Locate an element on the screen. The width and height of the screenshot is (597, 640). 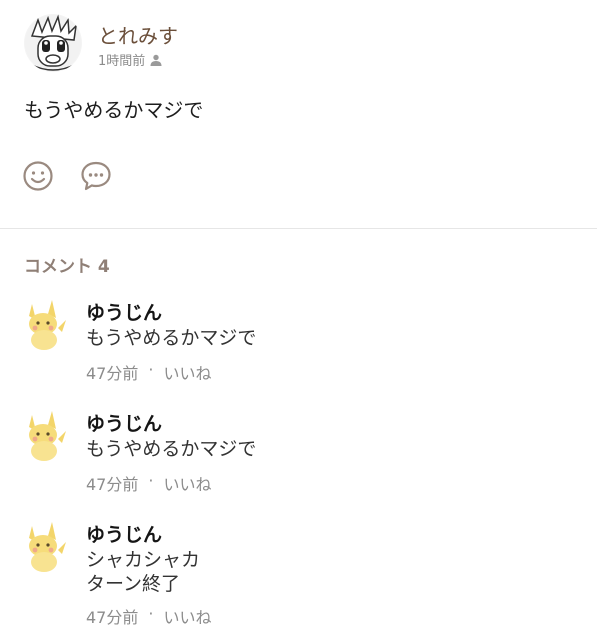
section-divider is located at coordinates (298, 228).